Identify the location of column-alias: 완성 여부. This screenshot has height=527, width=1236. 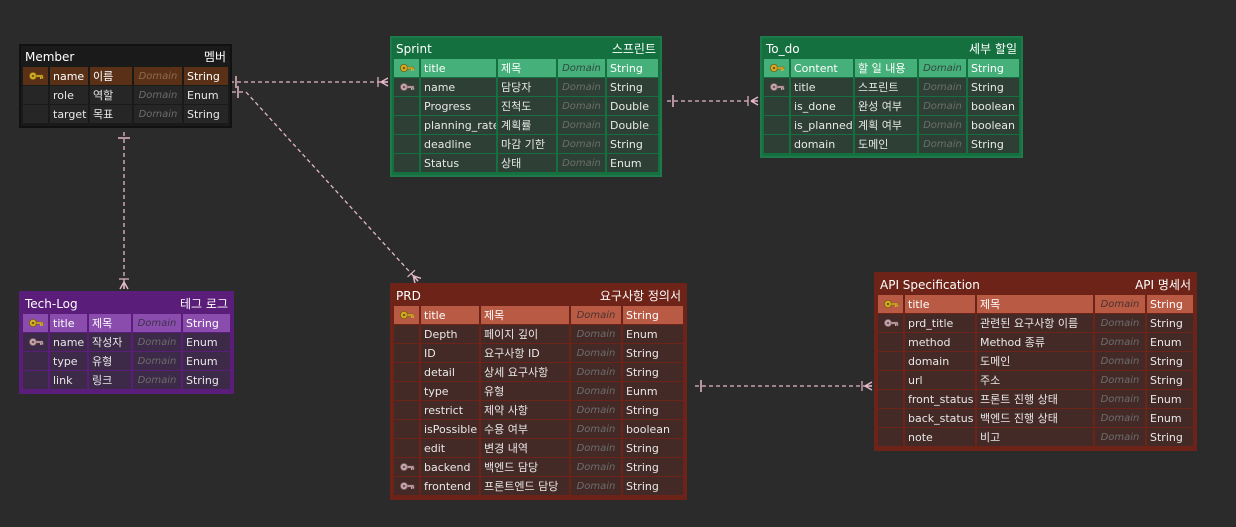
(886, 106).